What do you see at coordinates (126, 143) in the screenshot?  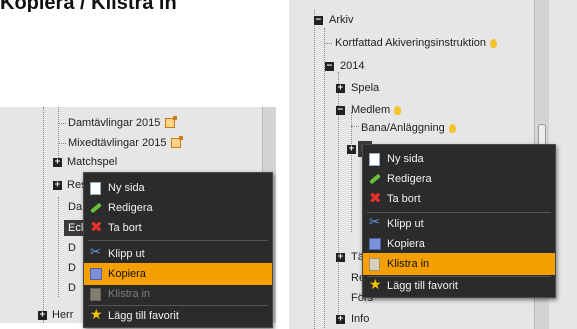 I see `tree-node-mixedtavlingar-2015: Mixedtävlingar 2015` at bounding box center [126, 143].